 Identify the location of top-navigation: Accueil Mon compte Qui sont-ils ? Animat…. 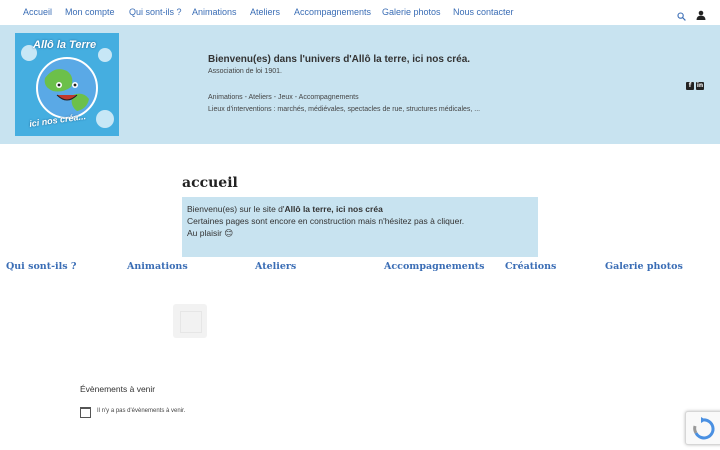
(360, 12).